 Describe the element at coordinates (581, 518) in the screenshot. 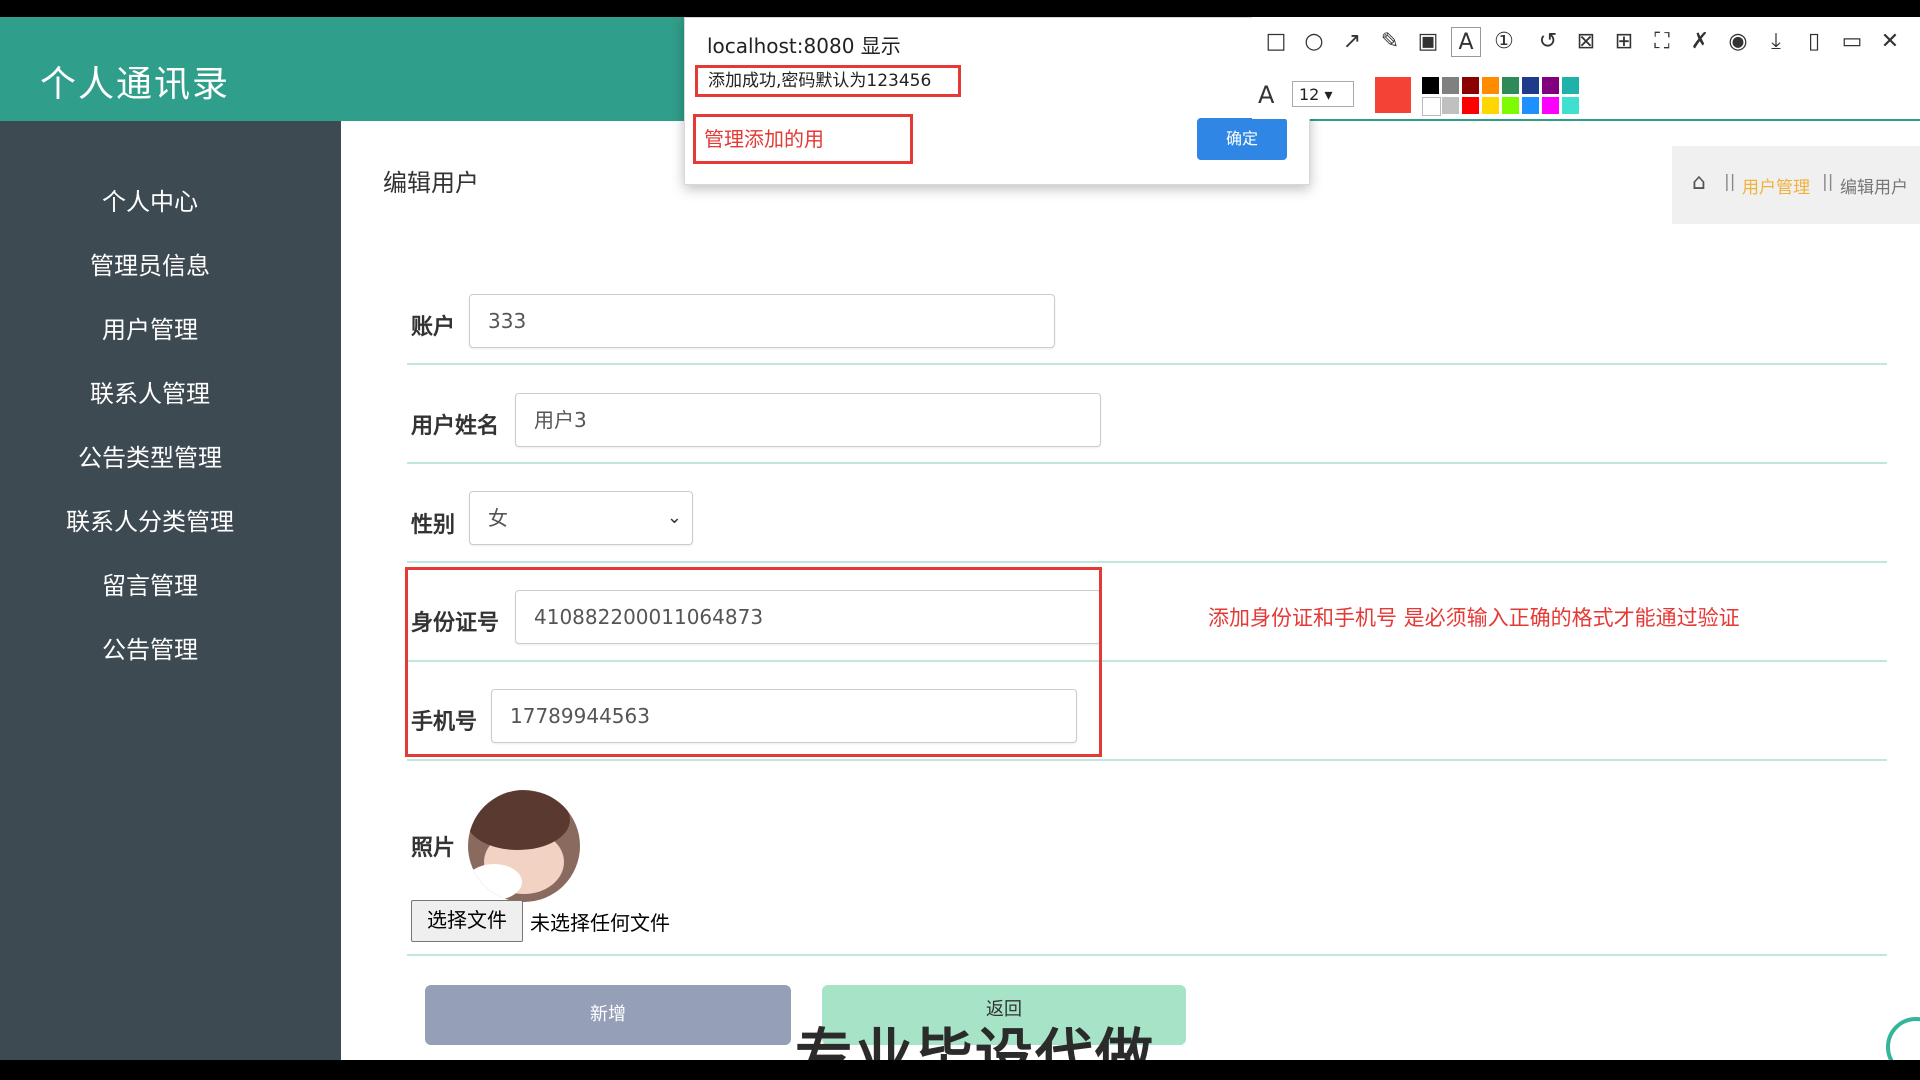

I see `gender-select: 女 ⌄` at that location.